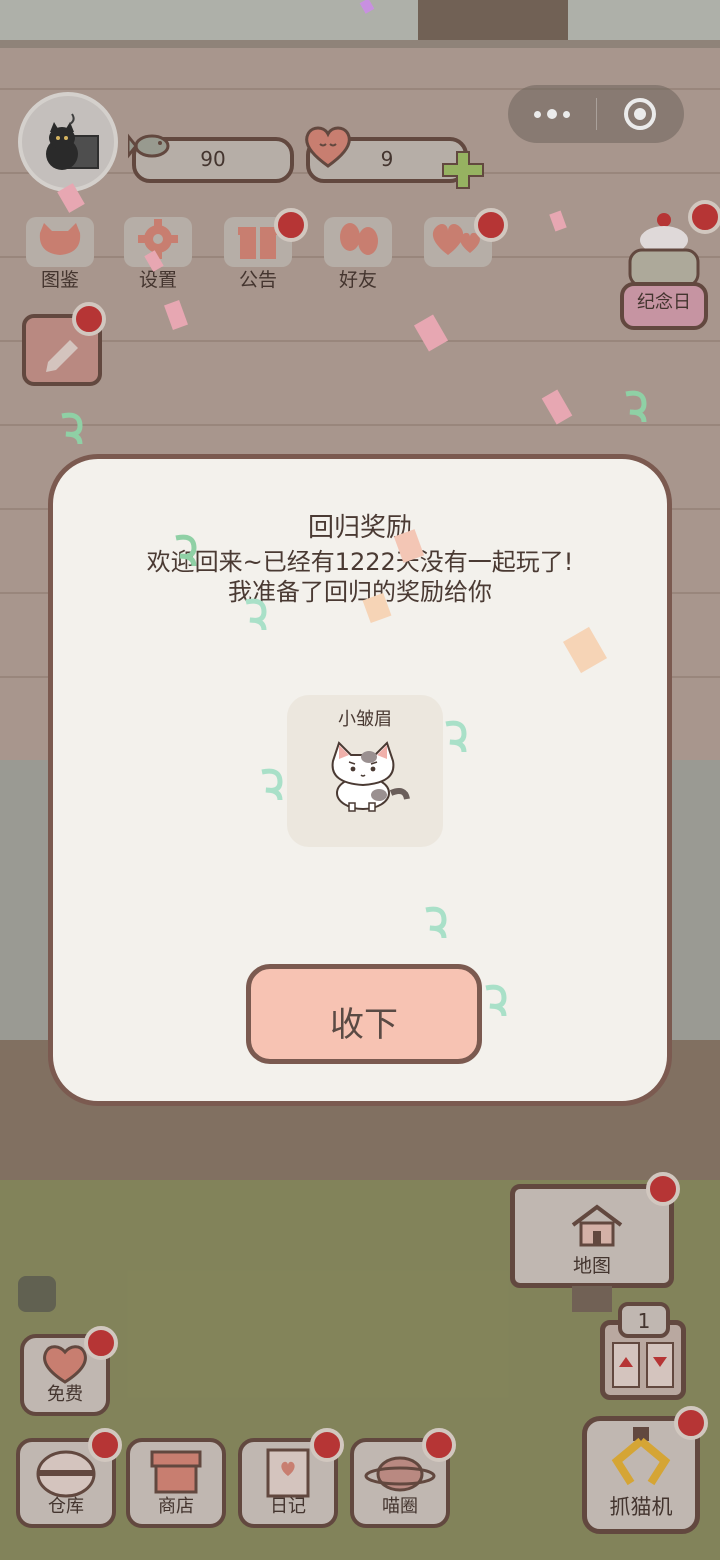  What do you see at coordinates (360, 577) in the screenshot?
I see `dialog-message: 欢迎回来~已经有1222天没有一起玩了! 我准备了回归的奖励给你` at bounding box center [360, 577].